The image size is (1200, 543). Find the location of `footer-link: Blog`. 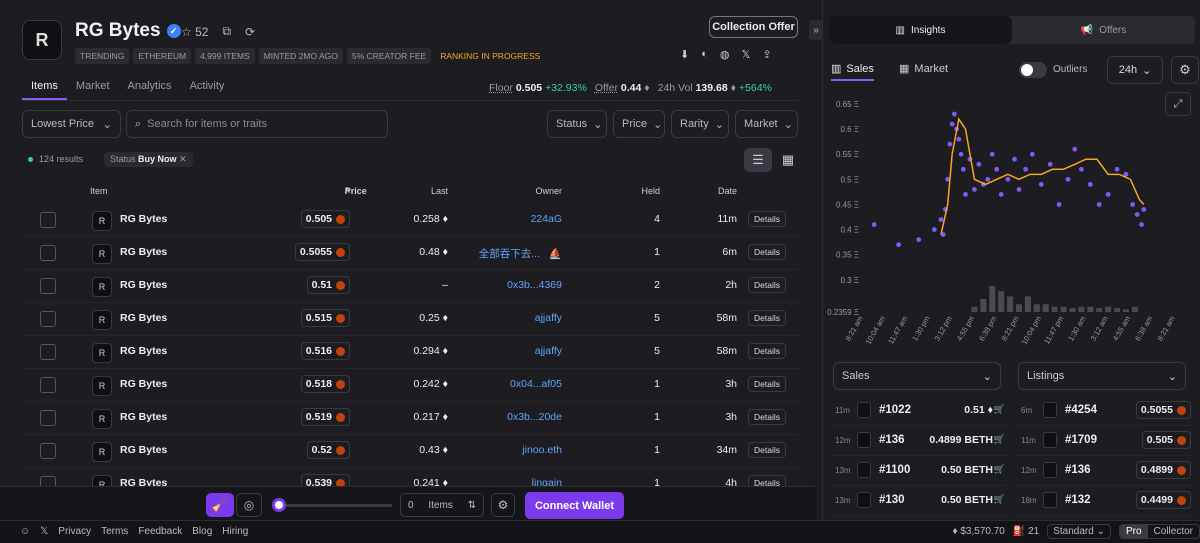

footer-link: Blog is located at coordinates (202, 531).